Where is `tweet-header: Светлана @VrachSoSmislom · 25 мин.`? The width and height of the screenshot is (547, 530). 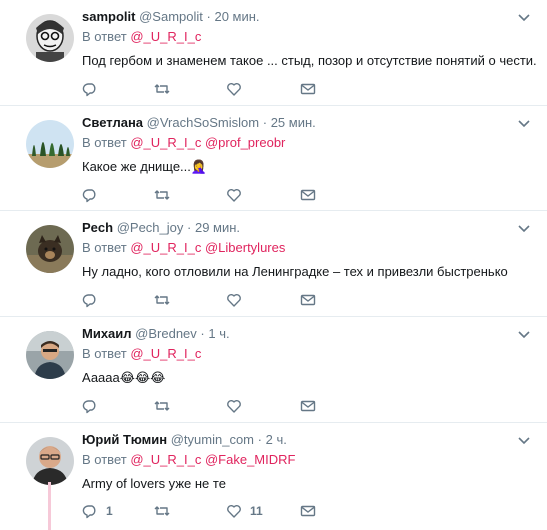 tweet-header: Светлана @VrachSoSmislom · 25 мин. is located at coordinates (199, 122).